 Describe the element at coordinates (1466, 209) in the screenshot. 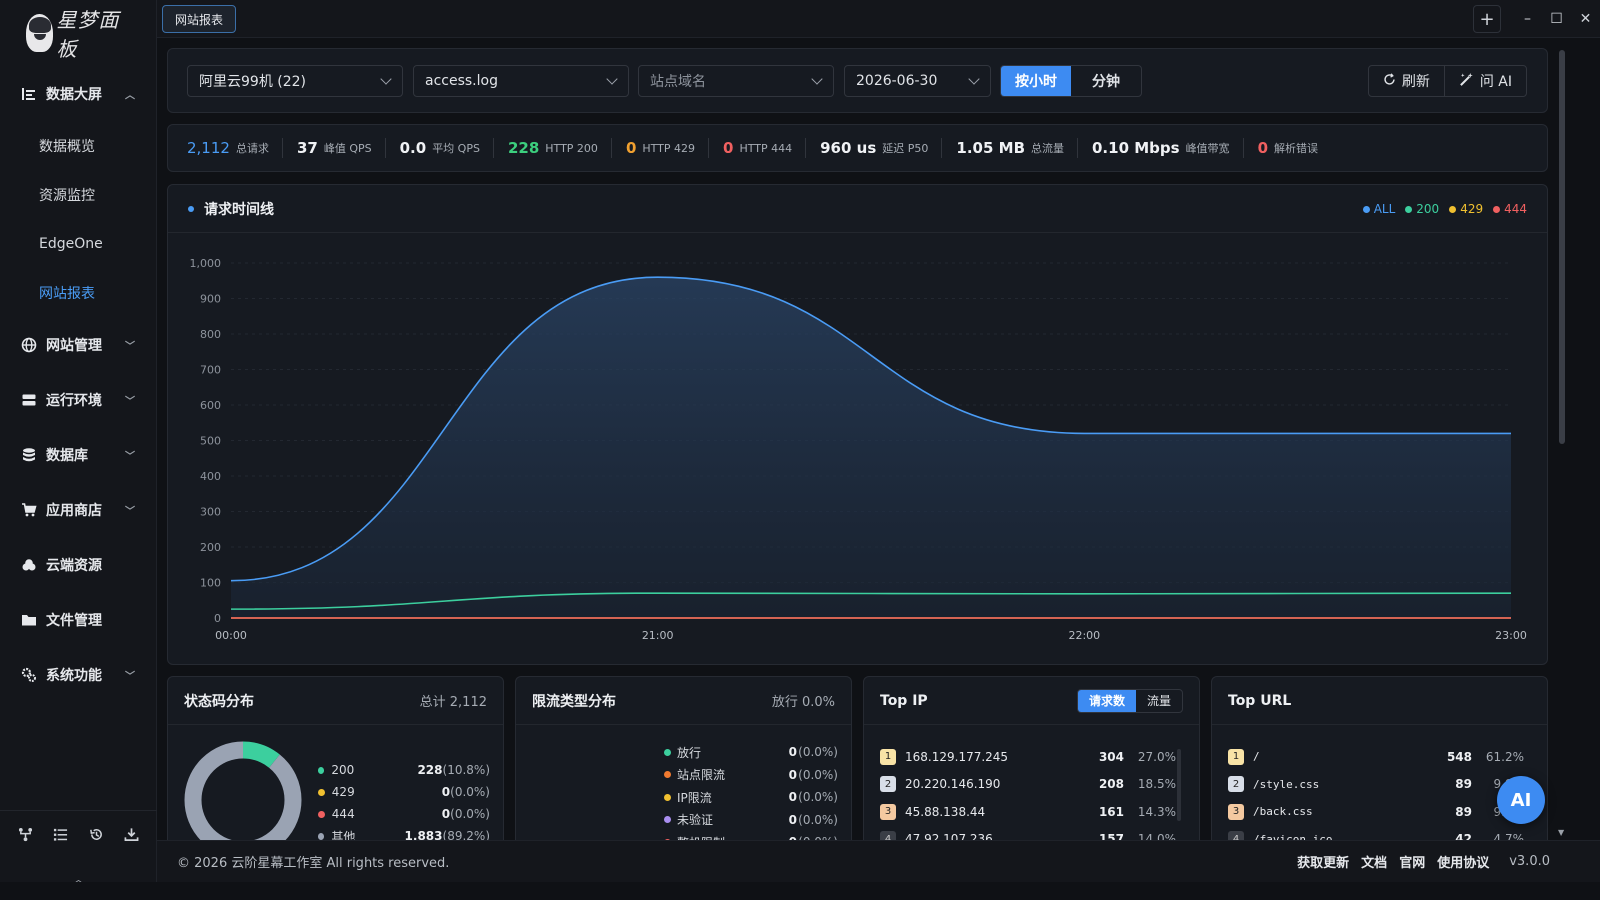

I see `legend-item-429: 429` at that location.